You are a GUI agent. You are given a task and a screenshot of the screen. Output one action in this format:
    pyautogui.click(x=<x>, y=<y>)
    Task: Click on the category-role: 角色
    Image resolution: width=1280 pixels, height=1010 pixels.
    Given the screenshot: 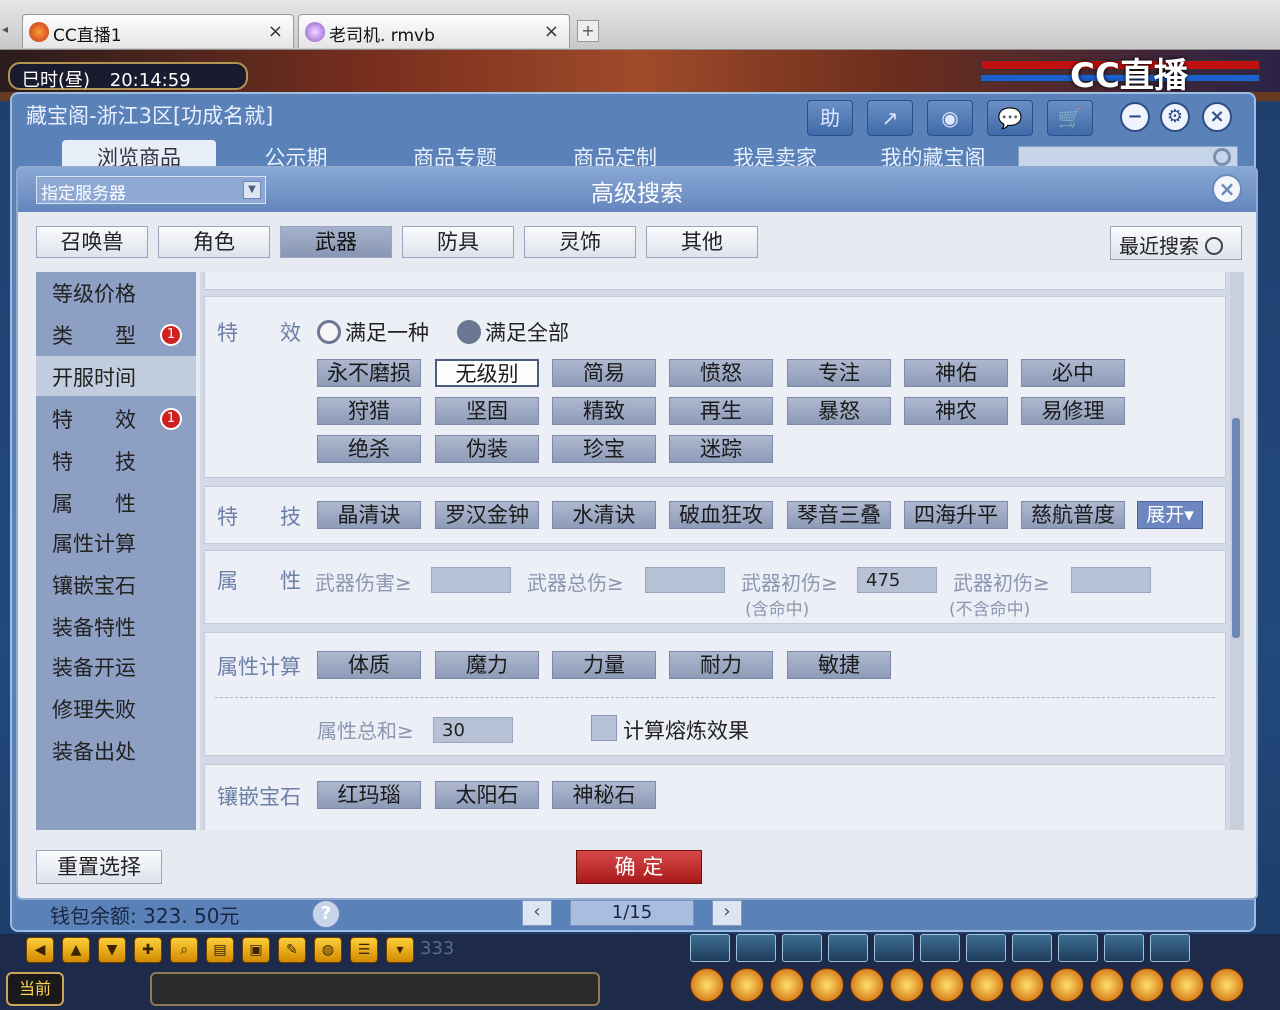 What is the action you would take?
    pyautogui.click(x=214, y=242)
    